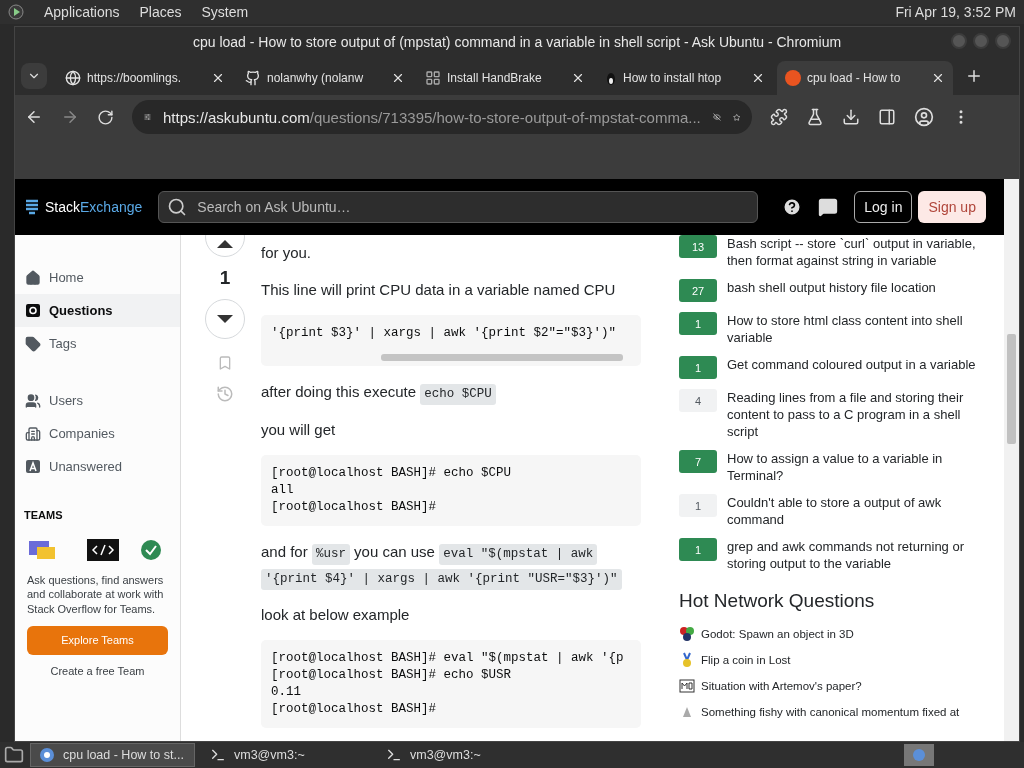 The image size is (1024, 768). What do you see at coordinates (673, 78) in the screenshot?
I see `tab-title: How to install htop` at bounding box center [673, 78].